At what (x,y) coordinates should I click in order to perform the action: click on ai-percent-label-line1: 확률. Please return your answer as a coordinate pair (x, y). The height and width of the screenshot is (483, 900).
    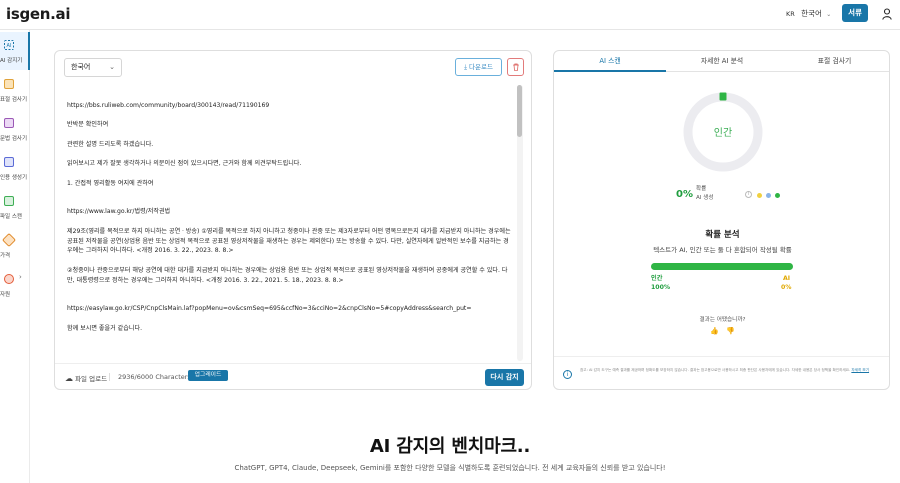
    Looking at the image, I should click on (701, 189).